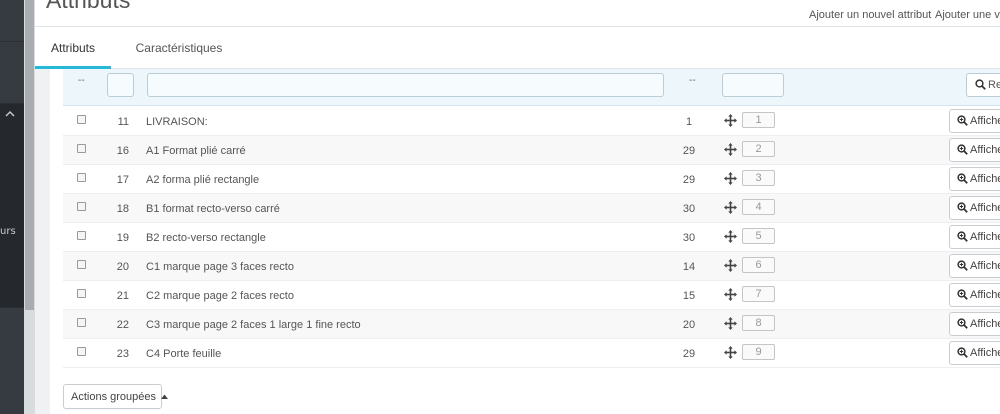 Image resolution: width=1000 pixels, height=414 pixels. What do you see at coordinates (758, 149) in the screenshot?
I see `position-badge: 2` at bounding box center [758, 149].